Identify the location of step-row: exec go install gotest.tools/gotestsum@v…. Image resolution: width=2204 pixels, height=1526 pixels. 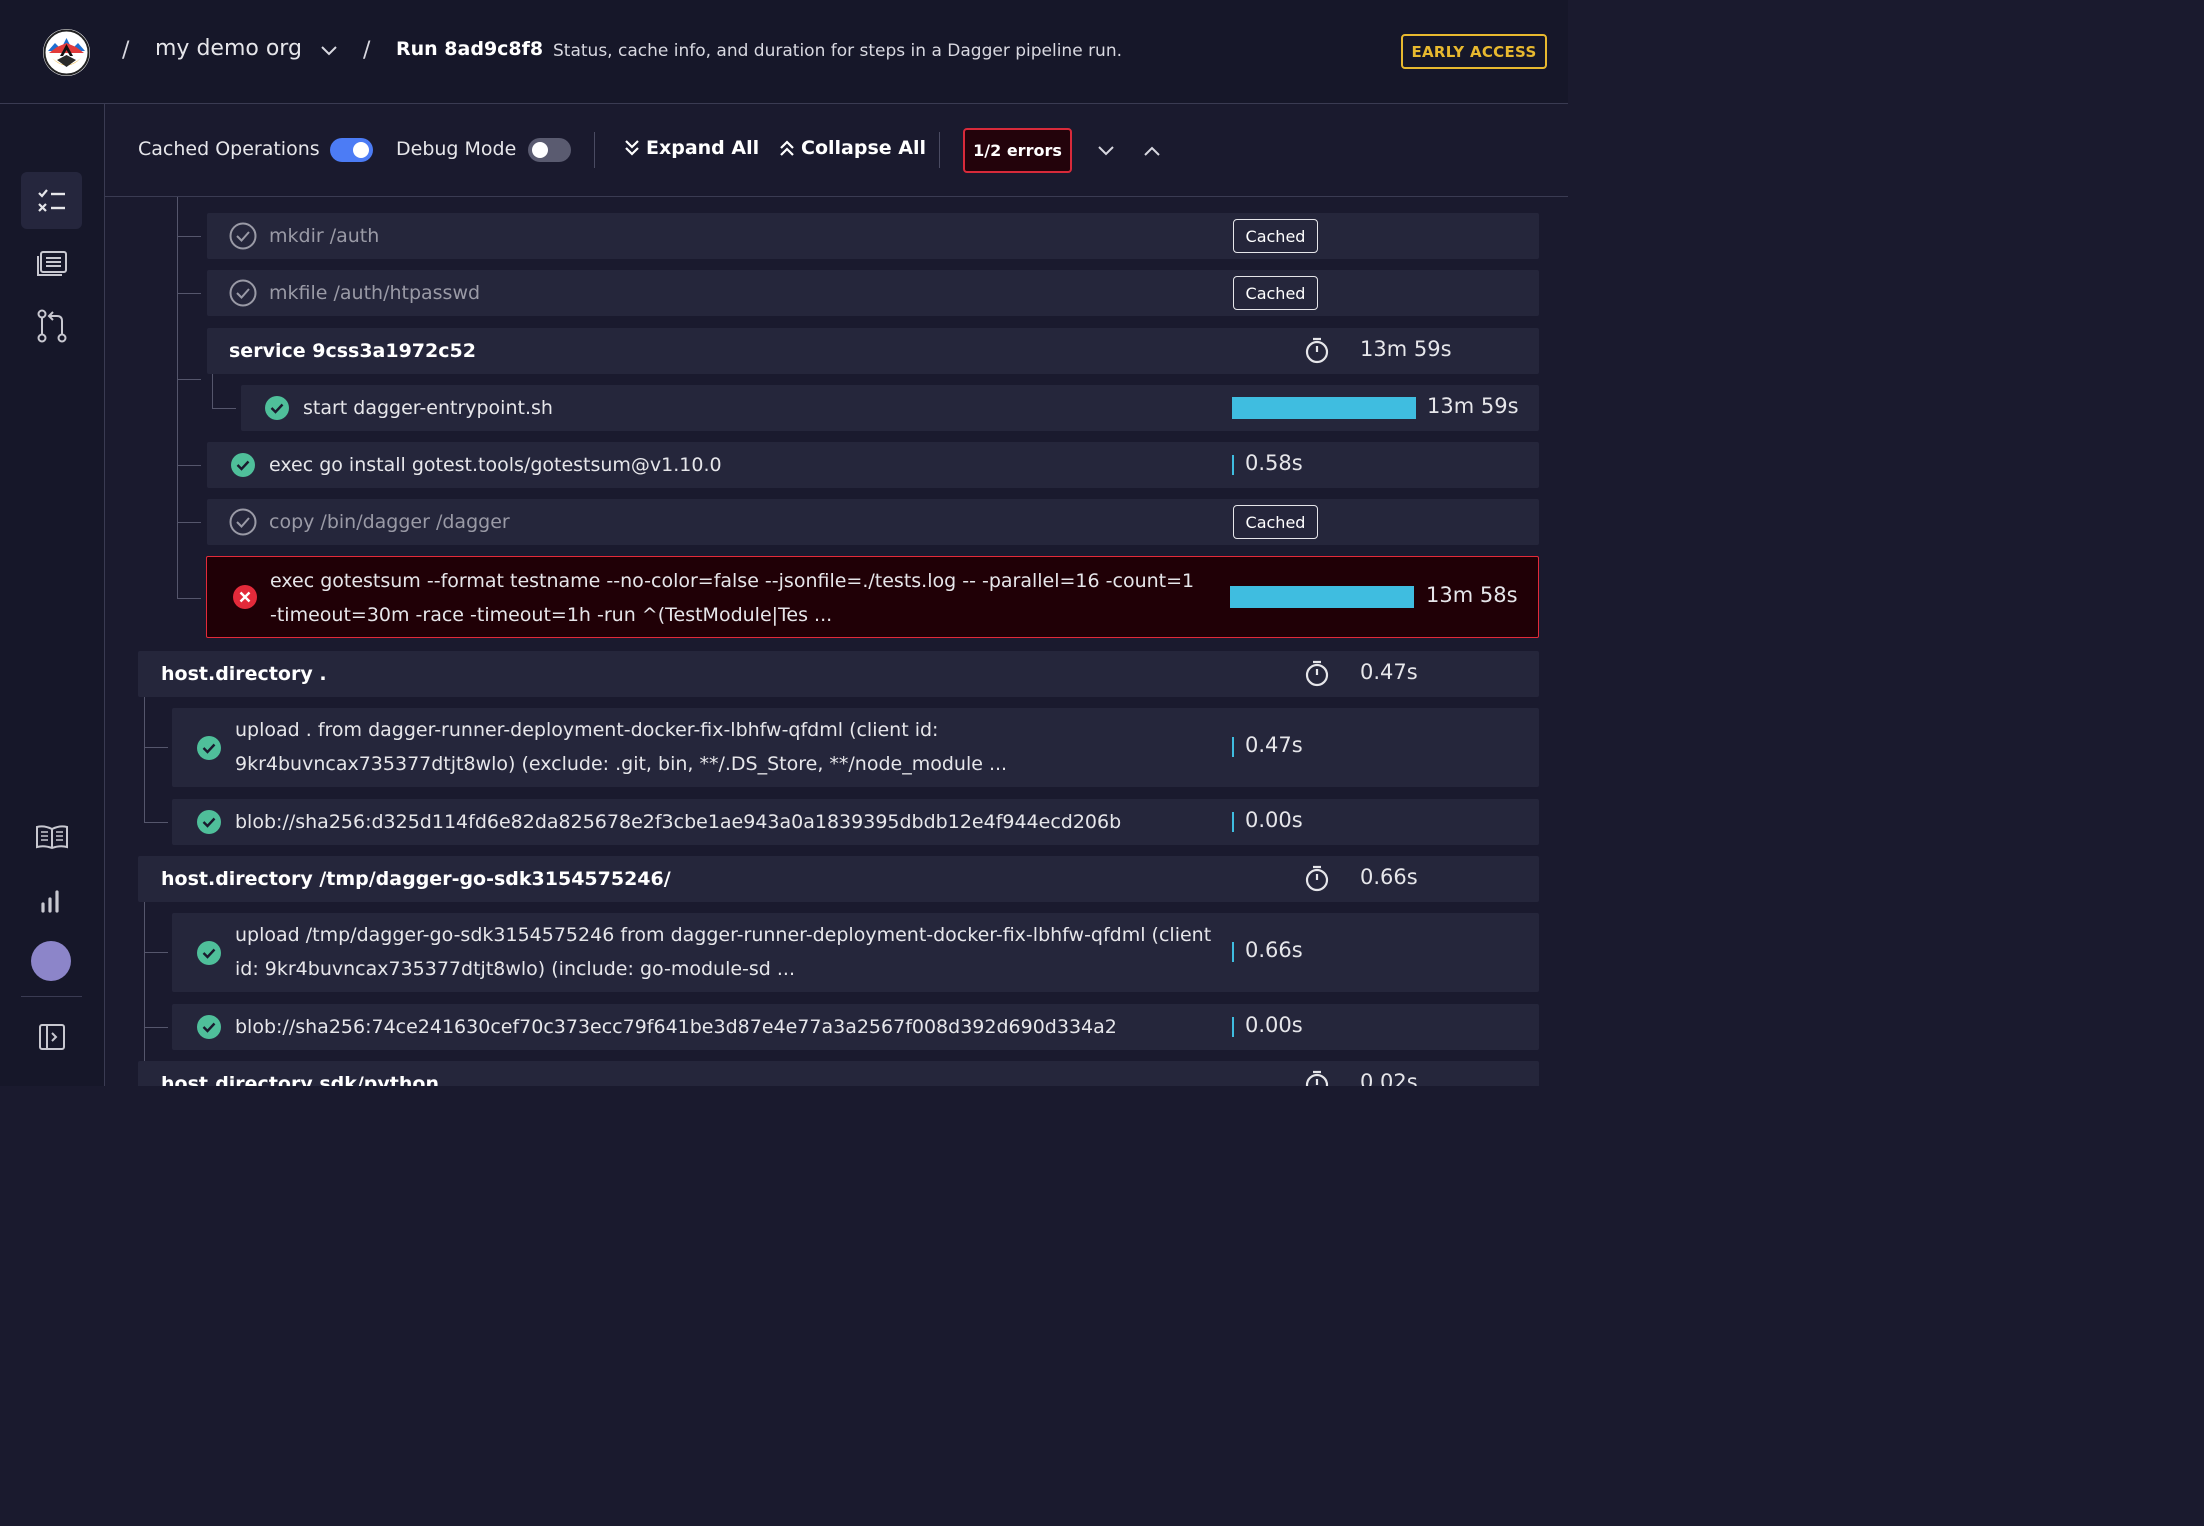
(873, 465).